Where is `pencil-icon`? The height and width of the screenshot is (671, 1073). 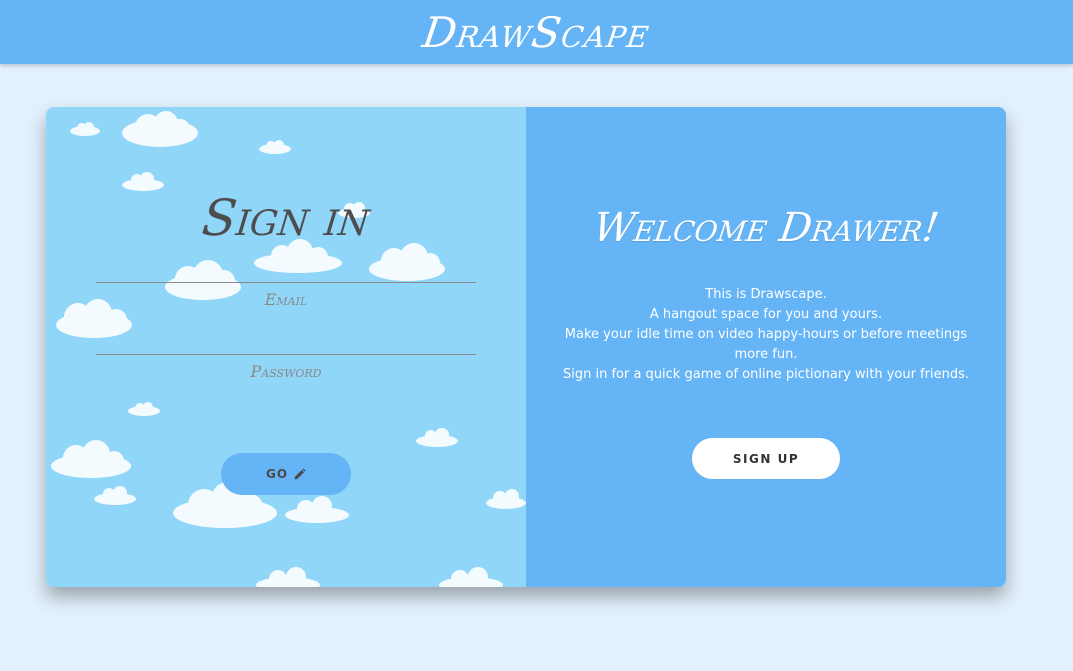
pencil-icon is located at coordinates (300, 473).